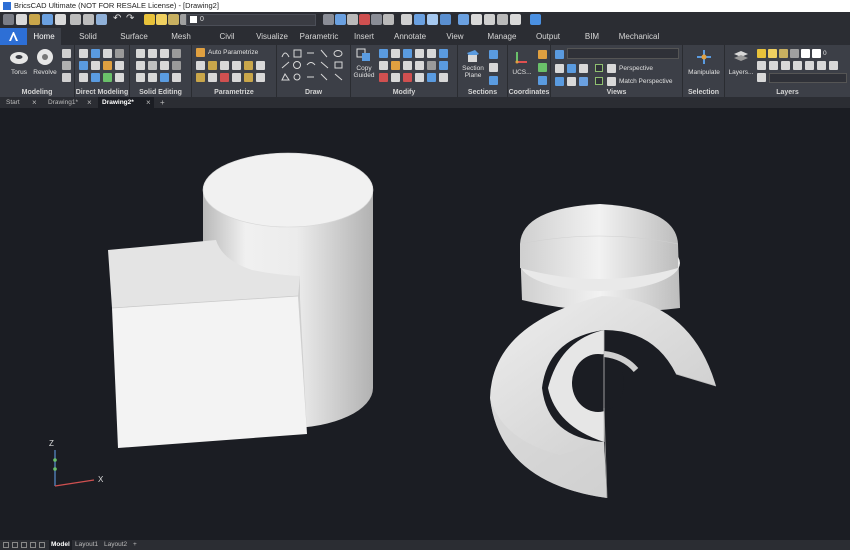 The width and height of the screenshot is (850, 550). What do you see at coordinates (83, 65) in the screenshot?
I see `offset-face-icon` at bounding box center [83, 65].